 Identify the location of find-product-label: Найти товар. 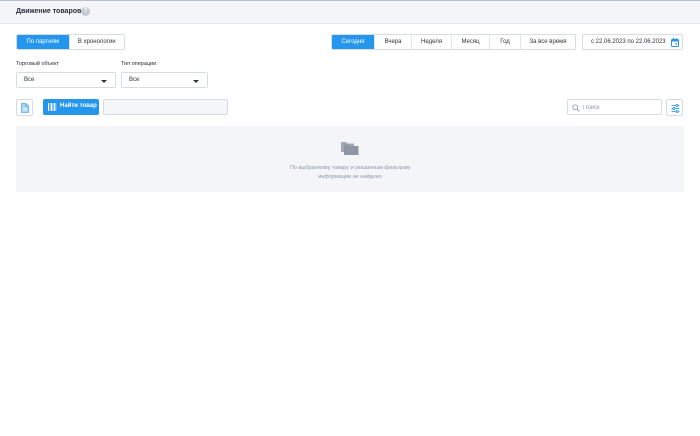
(78, 106).